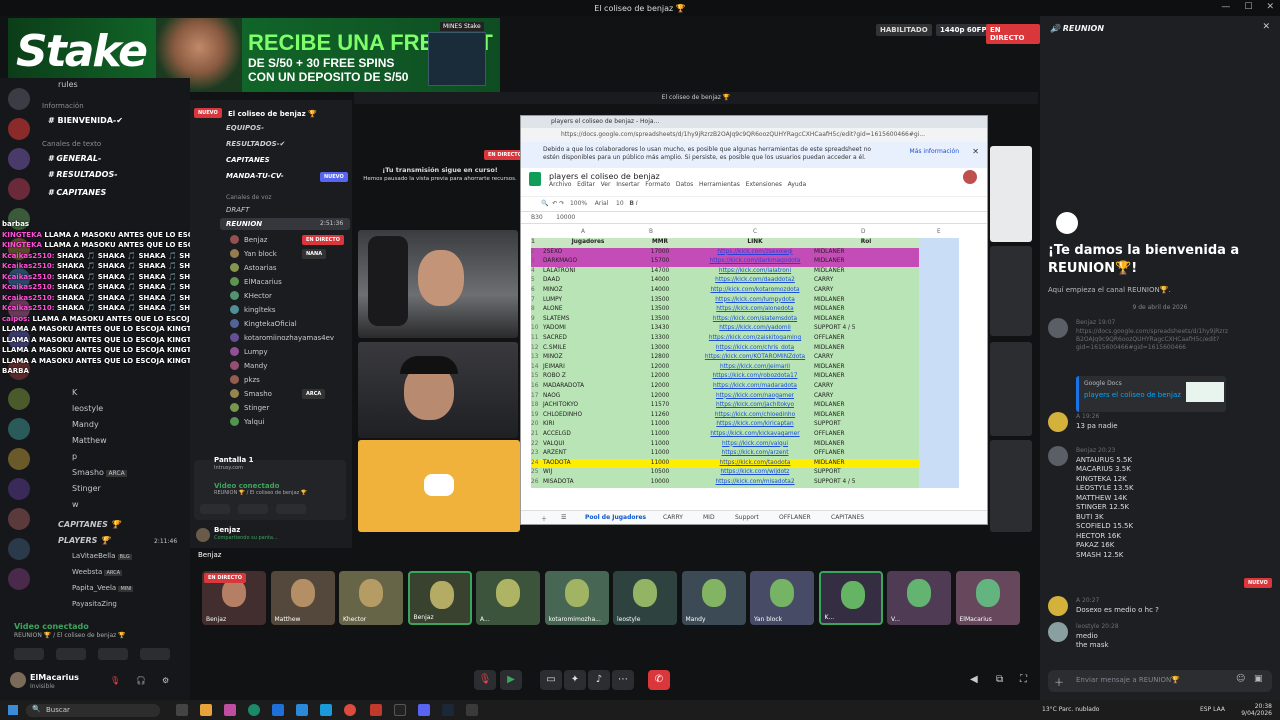  What do you see at coordinates (245, 128) in the screenshot?
I see `channel-equipos: EQUIPOS-` at bounding box center [245, 128].